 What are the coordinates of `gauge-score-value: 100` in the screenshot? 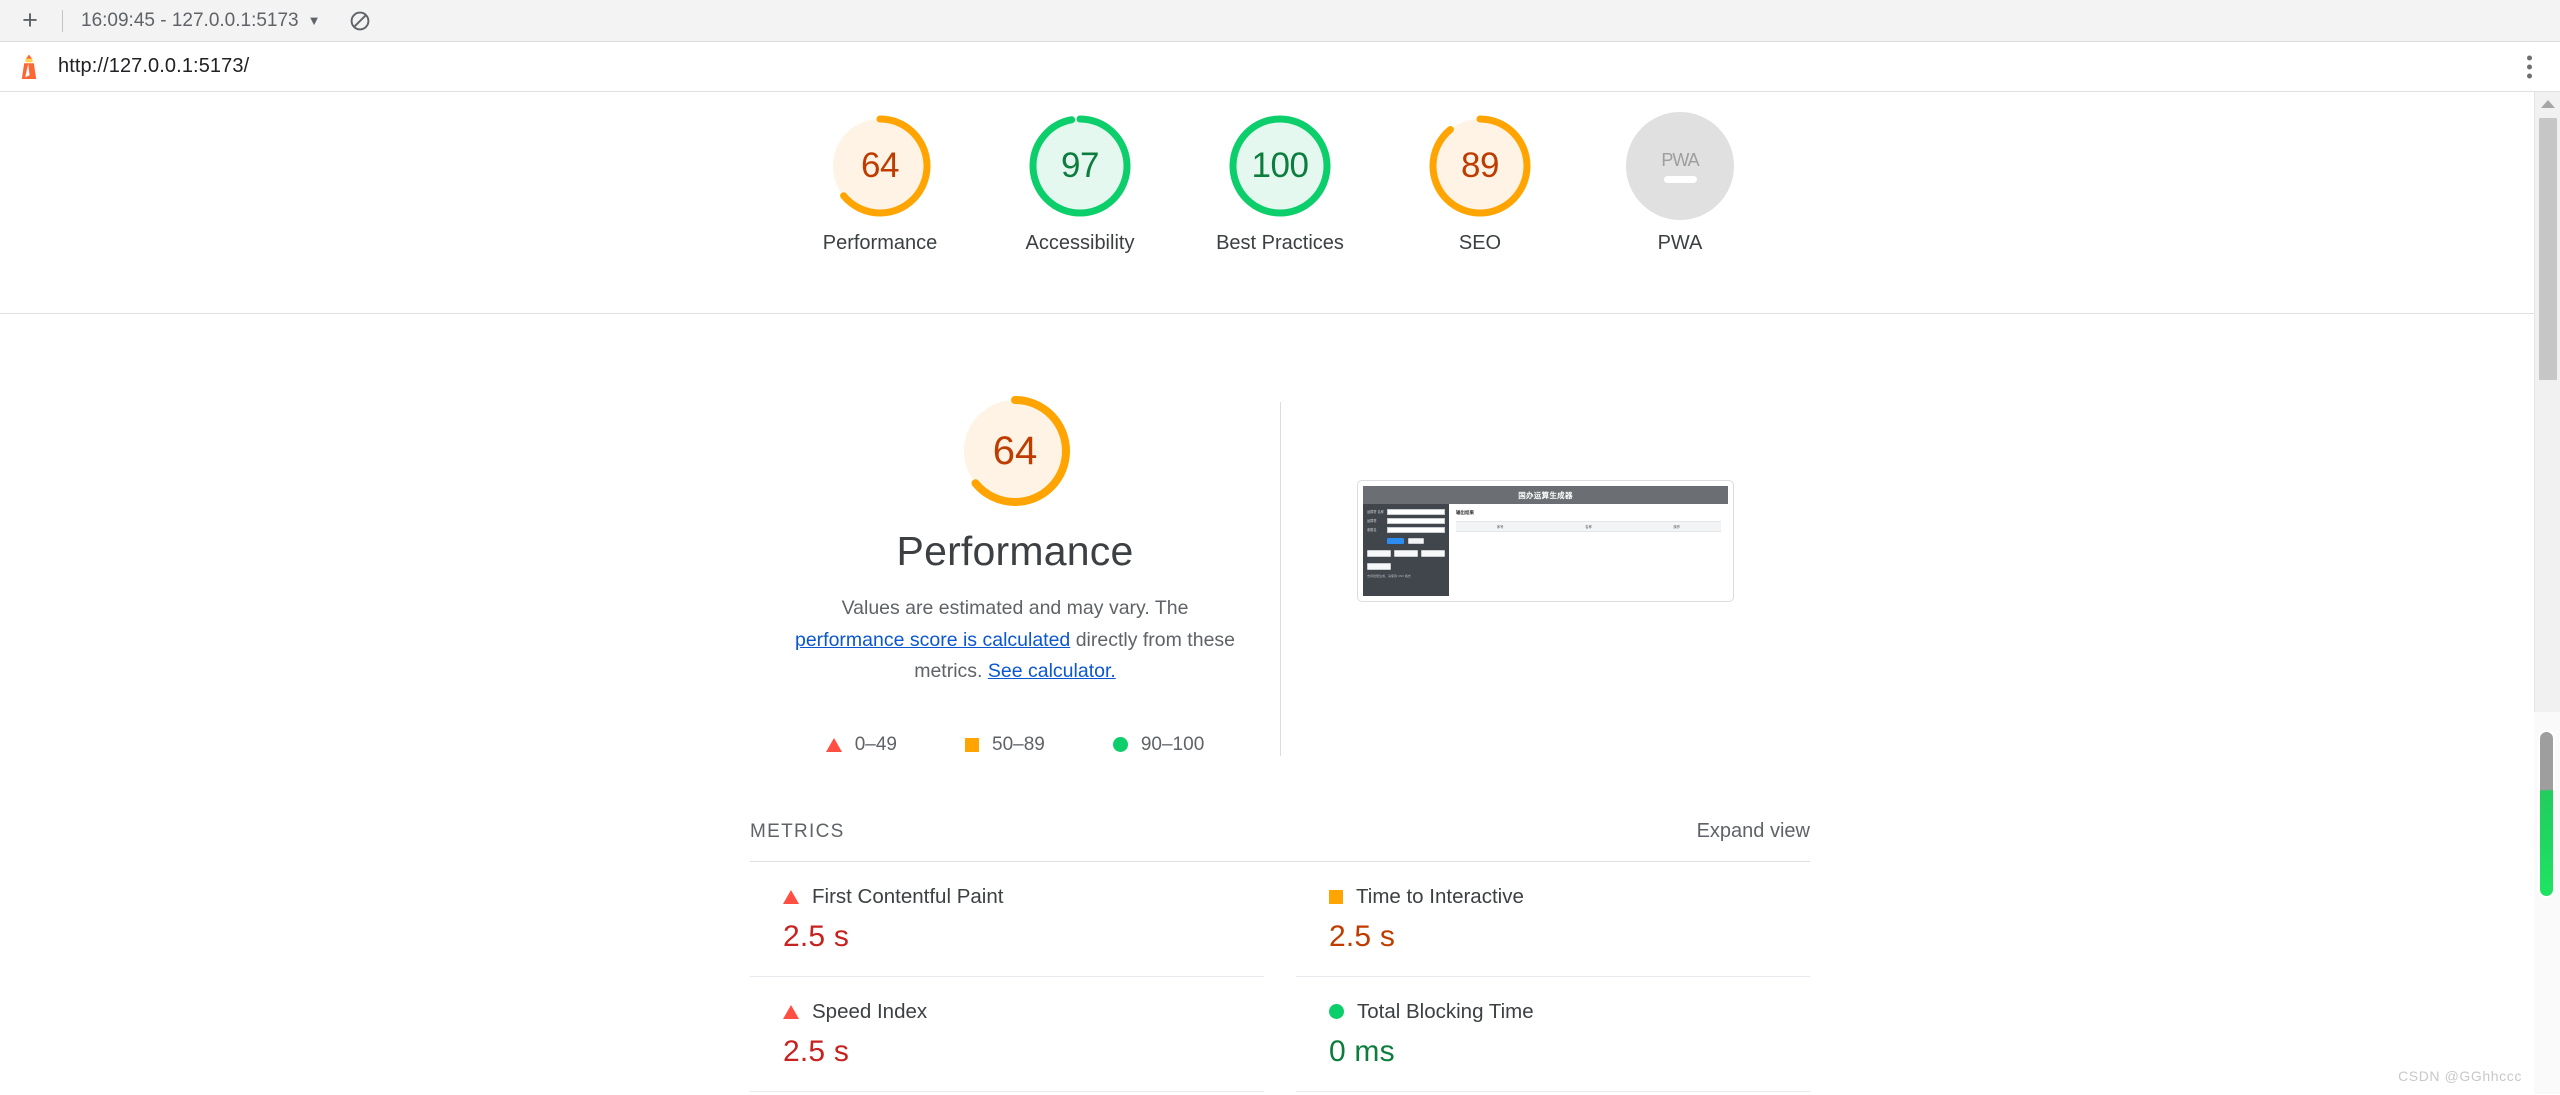 It's located at (1280, 165).